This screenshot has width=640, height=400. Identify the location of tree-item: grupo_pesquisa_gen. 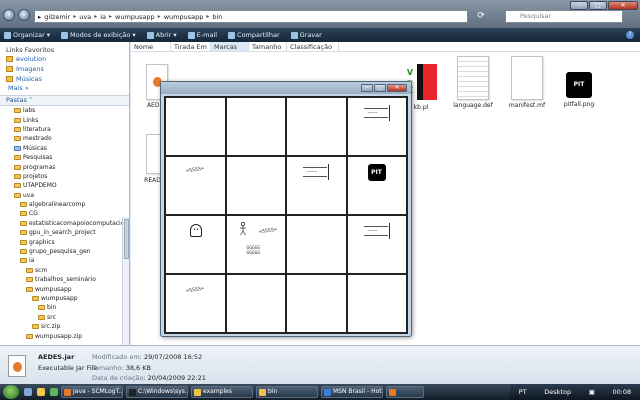
(64, 251).